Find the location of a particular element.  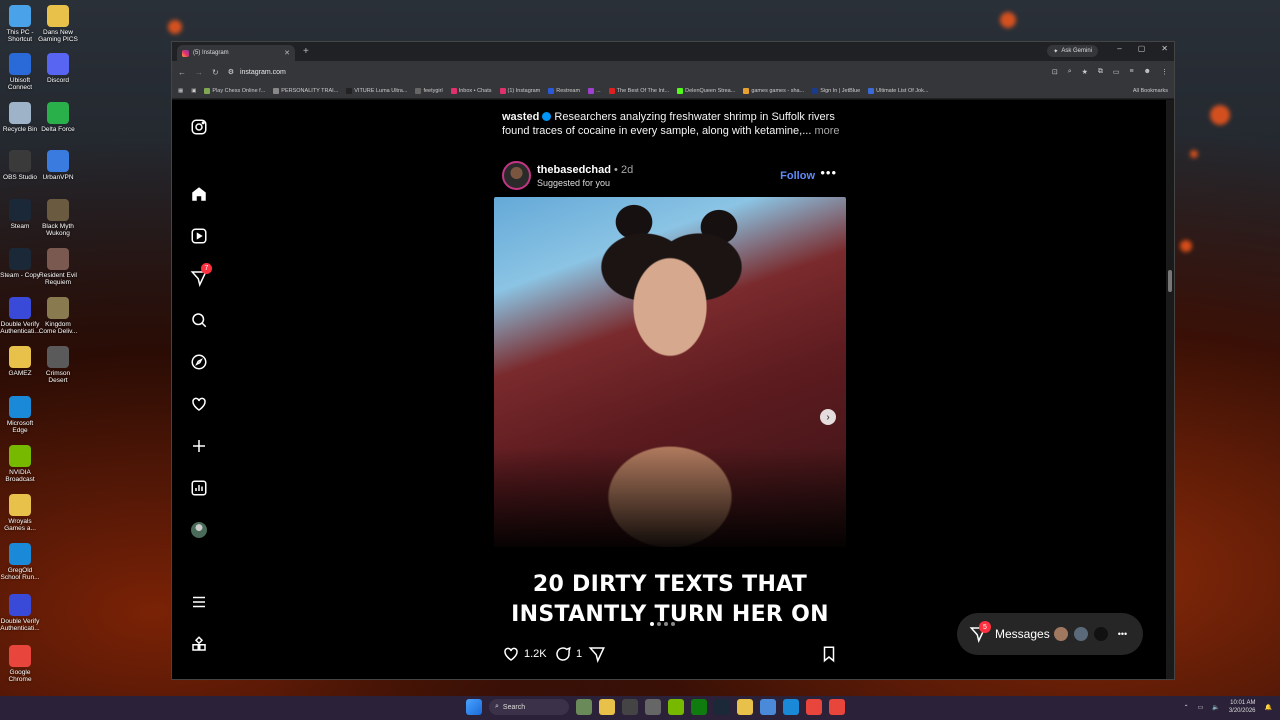

desktop-icon: NVIDIA Broadcast is located at coordinates (20, 464).